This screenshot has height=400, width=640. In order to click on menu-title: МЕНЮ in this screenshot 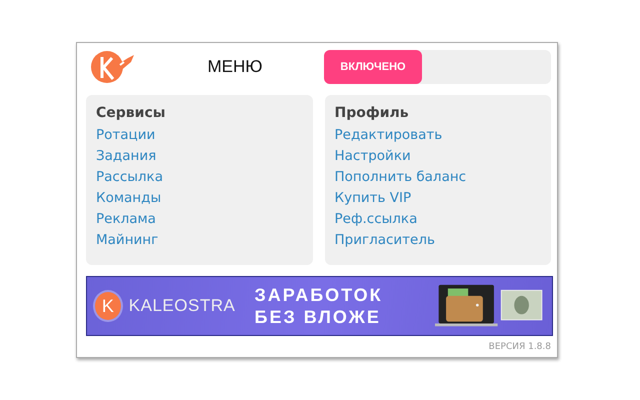, I will do `click(235, 67)`.